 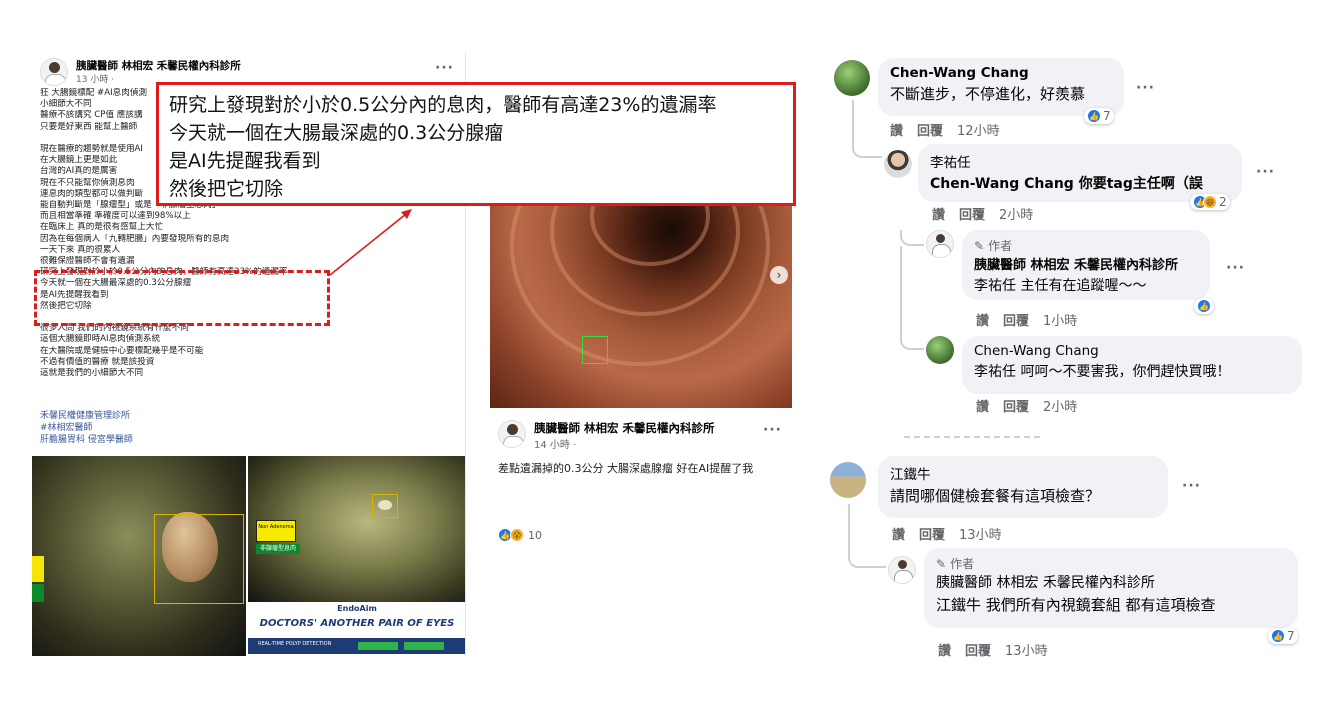 What do you see at coordinates (535, 535) in the screenshot?
I see `reaction-count: 10` at bounding box center [535, 535].